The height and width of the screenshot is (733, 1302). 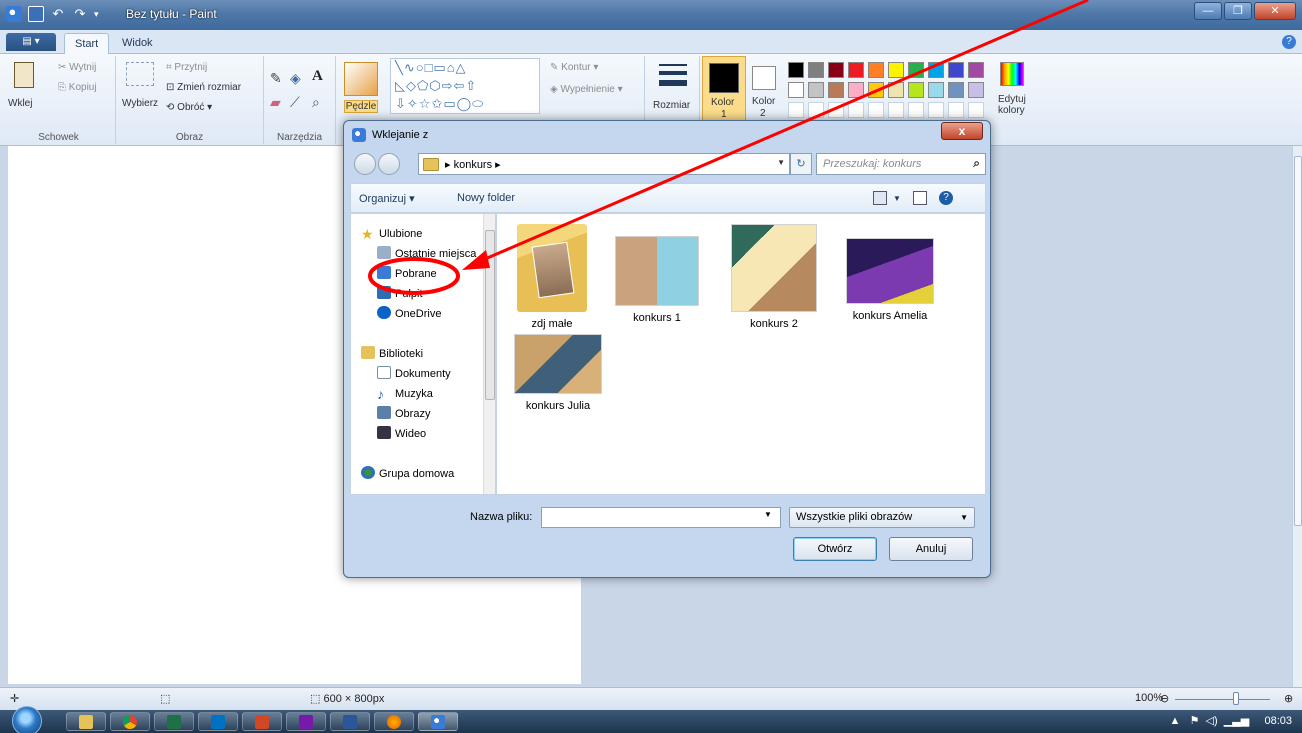 What do you see at coordinates (486, 198) in the screenshot?
I see `new-folder-button: Nowy folder` at bounding box center [486, 198].